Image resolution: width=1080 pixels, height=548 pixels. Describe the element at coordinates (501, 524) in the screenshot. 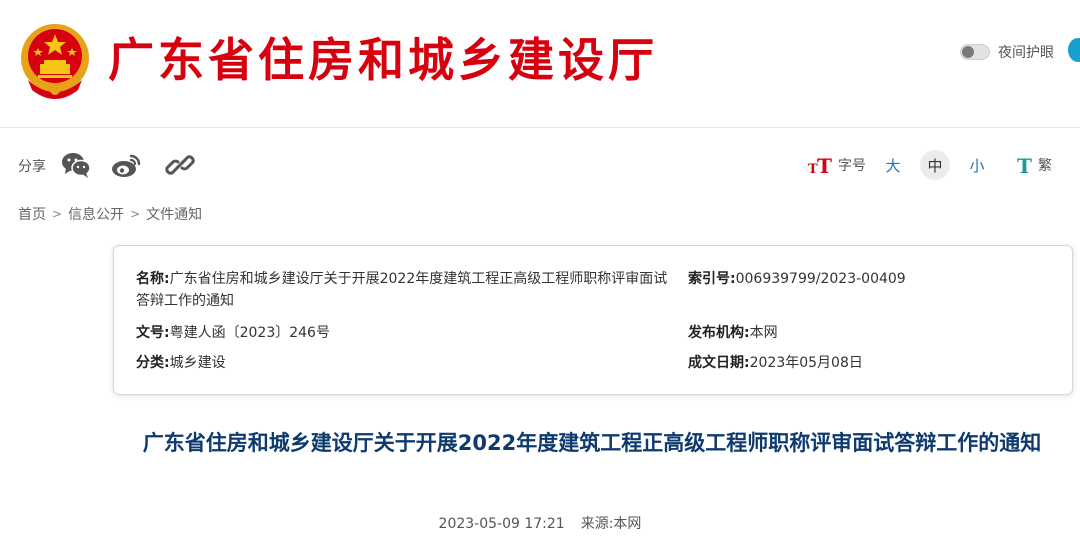

I see `article-date: 2023-05-09 17:21` at that location.